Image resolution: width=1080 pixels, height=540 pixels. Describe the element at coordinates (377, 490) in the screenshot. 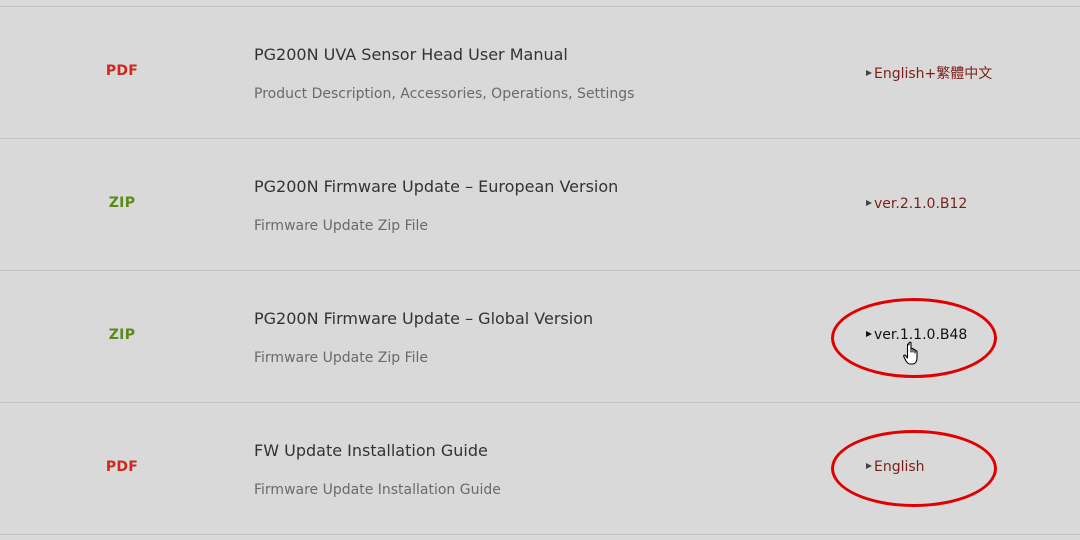

I see `download-description: Firmware Update Installation Guide` at that location.